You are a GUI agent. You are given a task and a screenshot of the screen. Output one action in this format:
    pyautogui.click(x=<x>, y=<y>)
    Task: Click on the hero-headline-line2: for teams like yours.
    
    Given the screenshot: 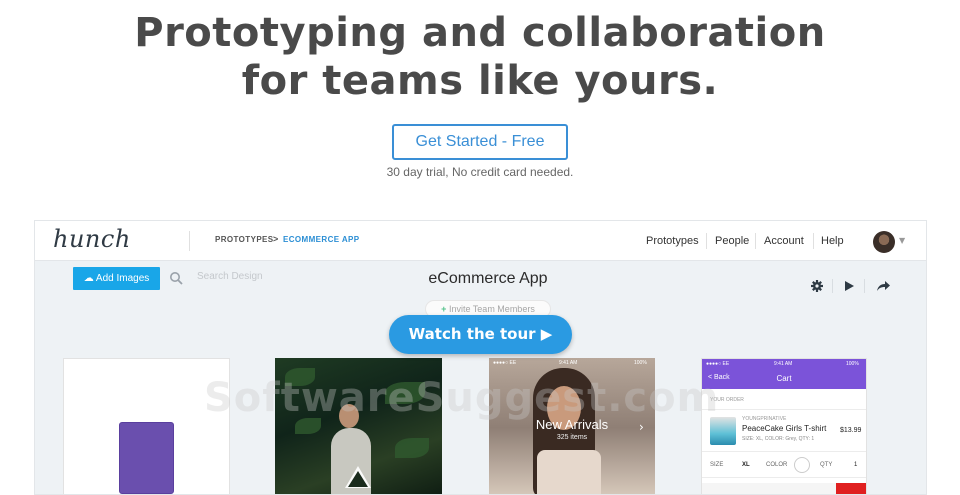 What is the action you would take?
    pyautogui.click(x=480, y=81)
    